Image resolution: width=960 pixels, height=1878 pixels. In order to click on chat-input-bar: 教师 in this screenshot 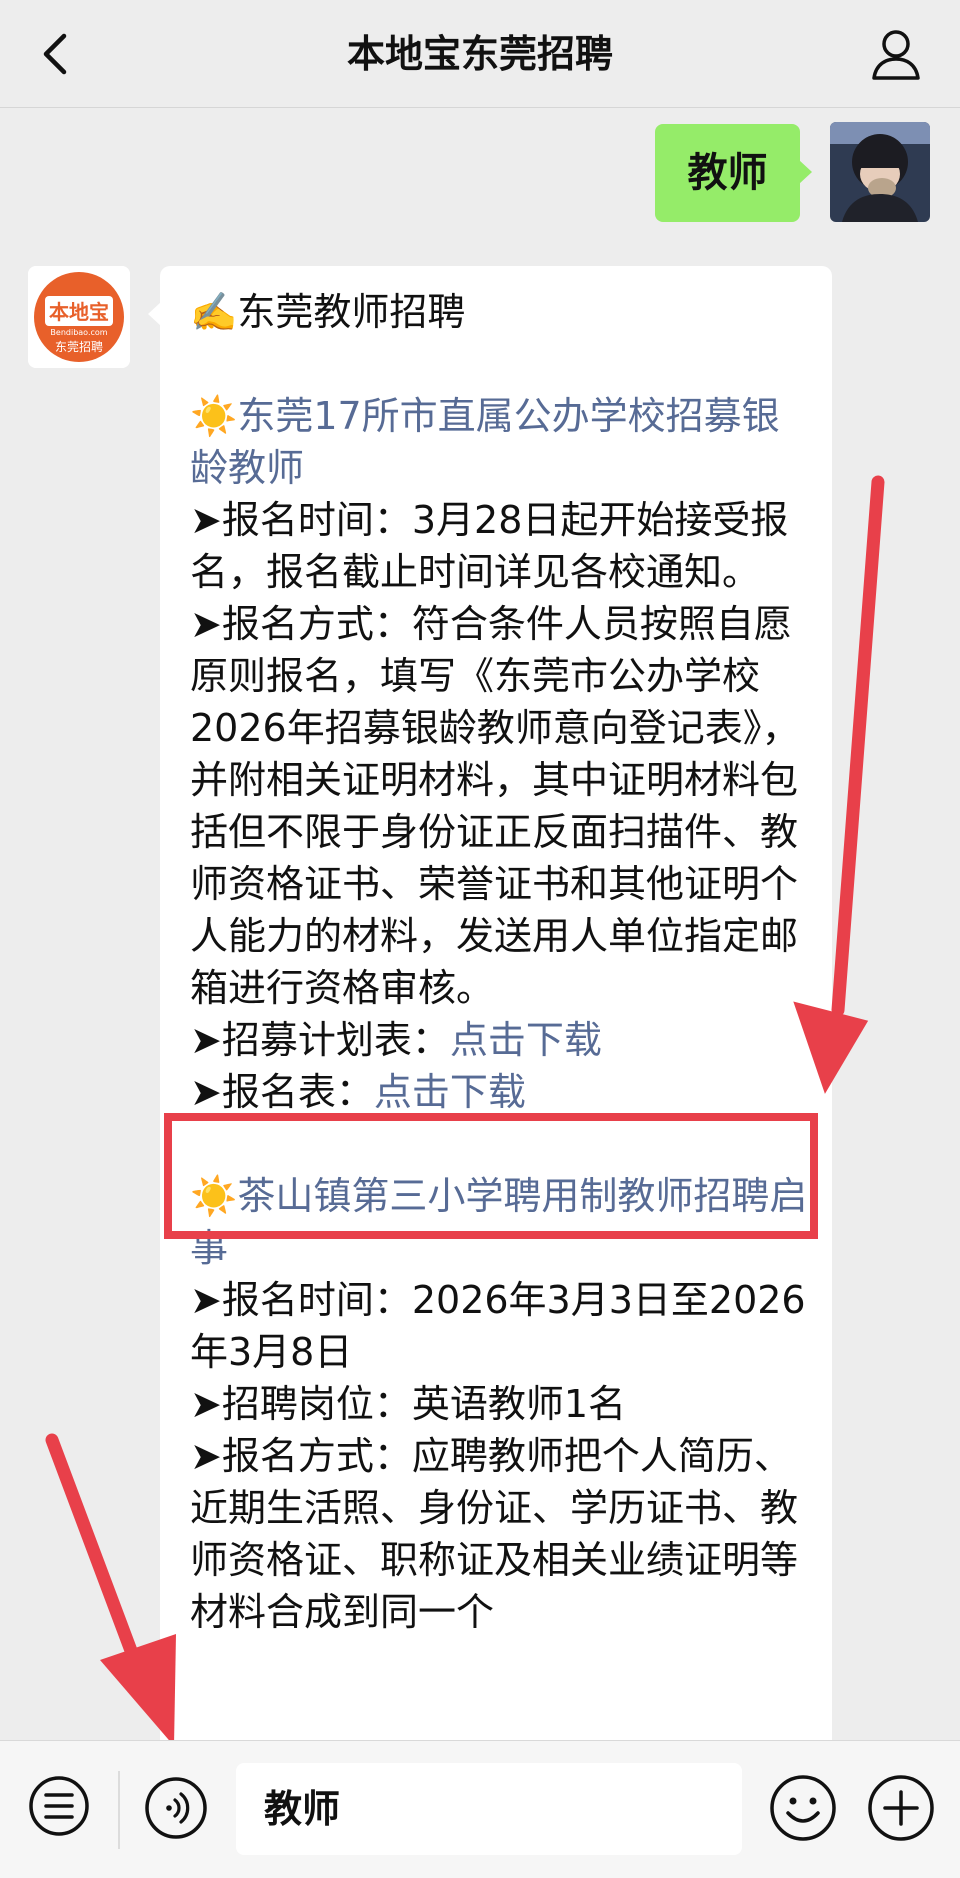, I will do `click(480, 1809)`.